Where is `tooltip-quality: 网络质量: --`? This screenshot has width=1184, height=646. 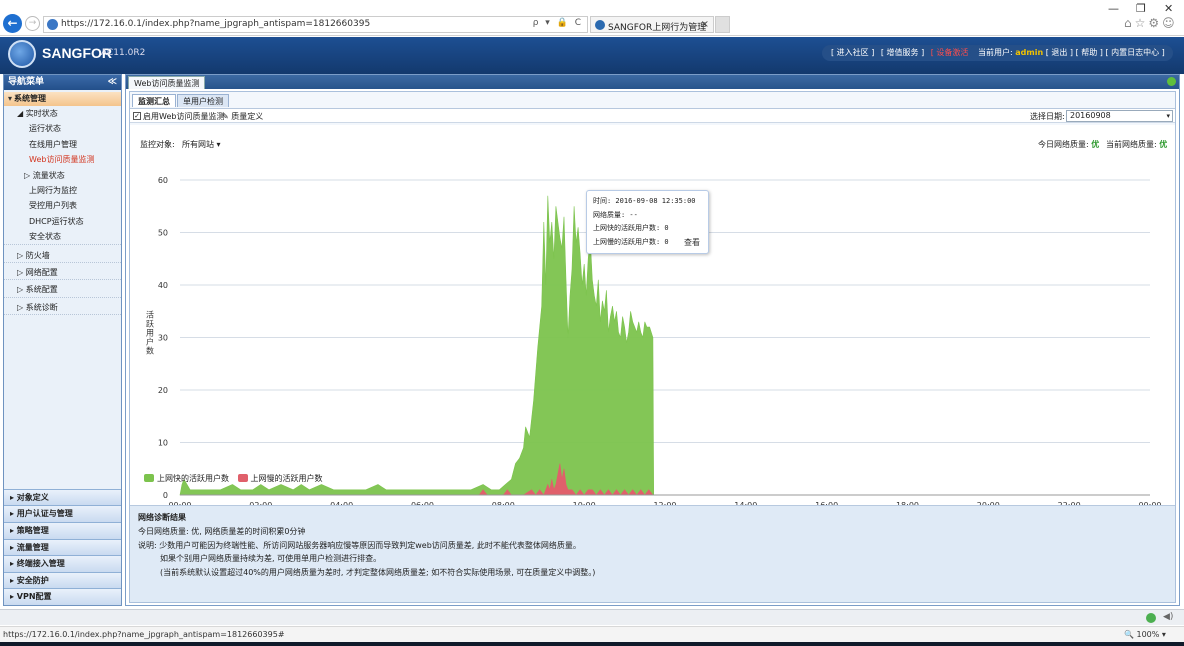
tooltip-quality: 网络质量: -- is located at coordinates (615, 214).